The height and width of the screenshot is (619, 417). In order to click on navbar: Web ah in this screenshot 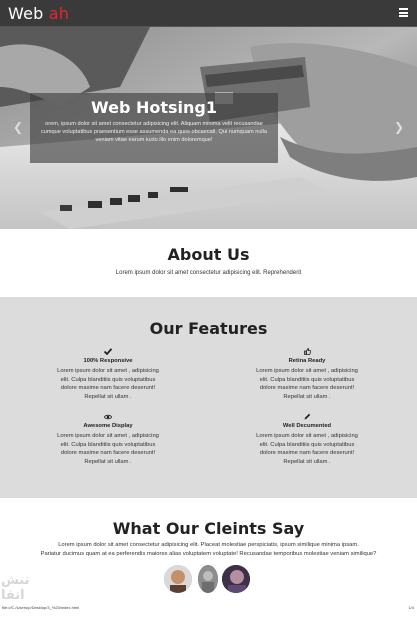, I will do `click(208, 13)`.